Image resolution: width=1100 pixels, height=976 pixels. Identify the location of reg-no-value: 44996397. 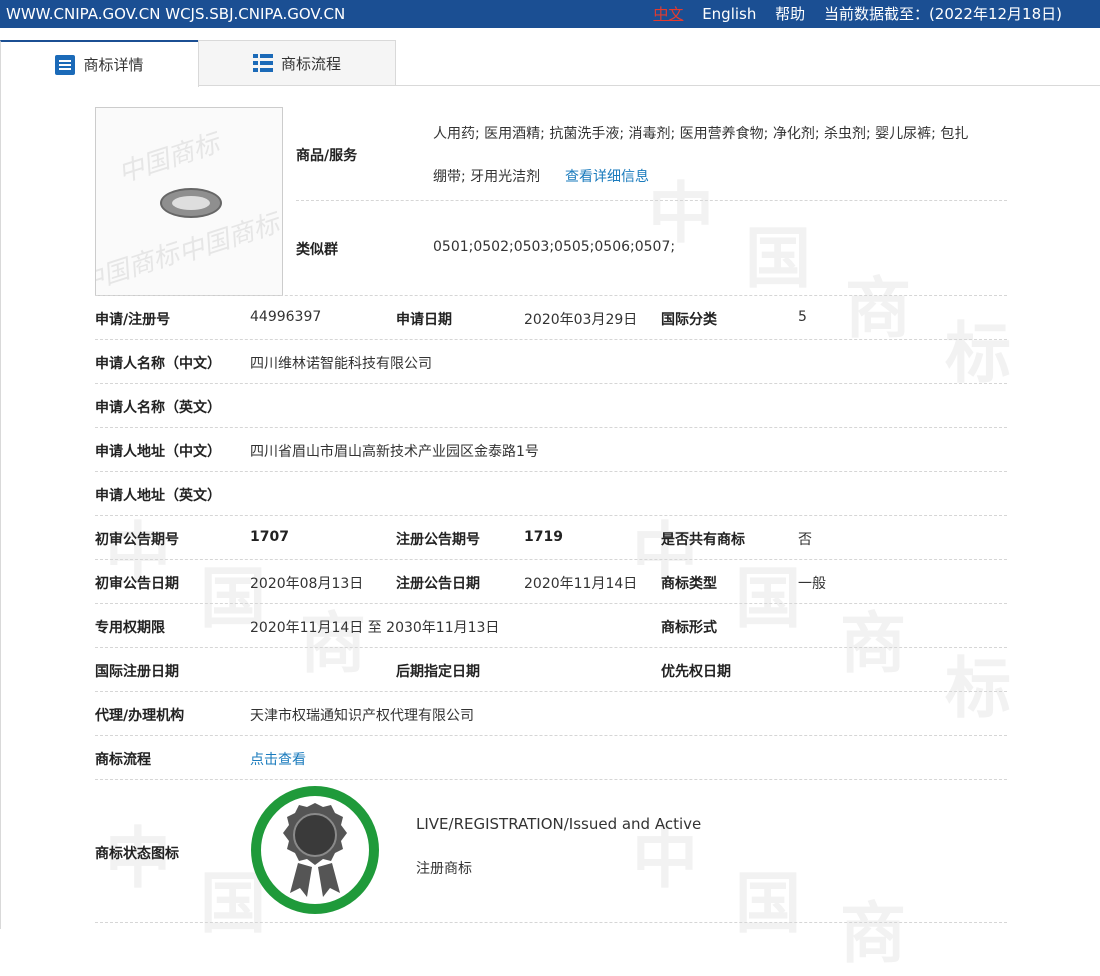
(286, 317).